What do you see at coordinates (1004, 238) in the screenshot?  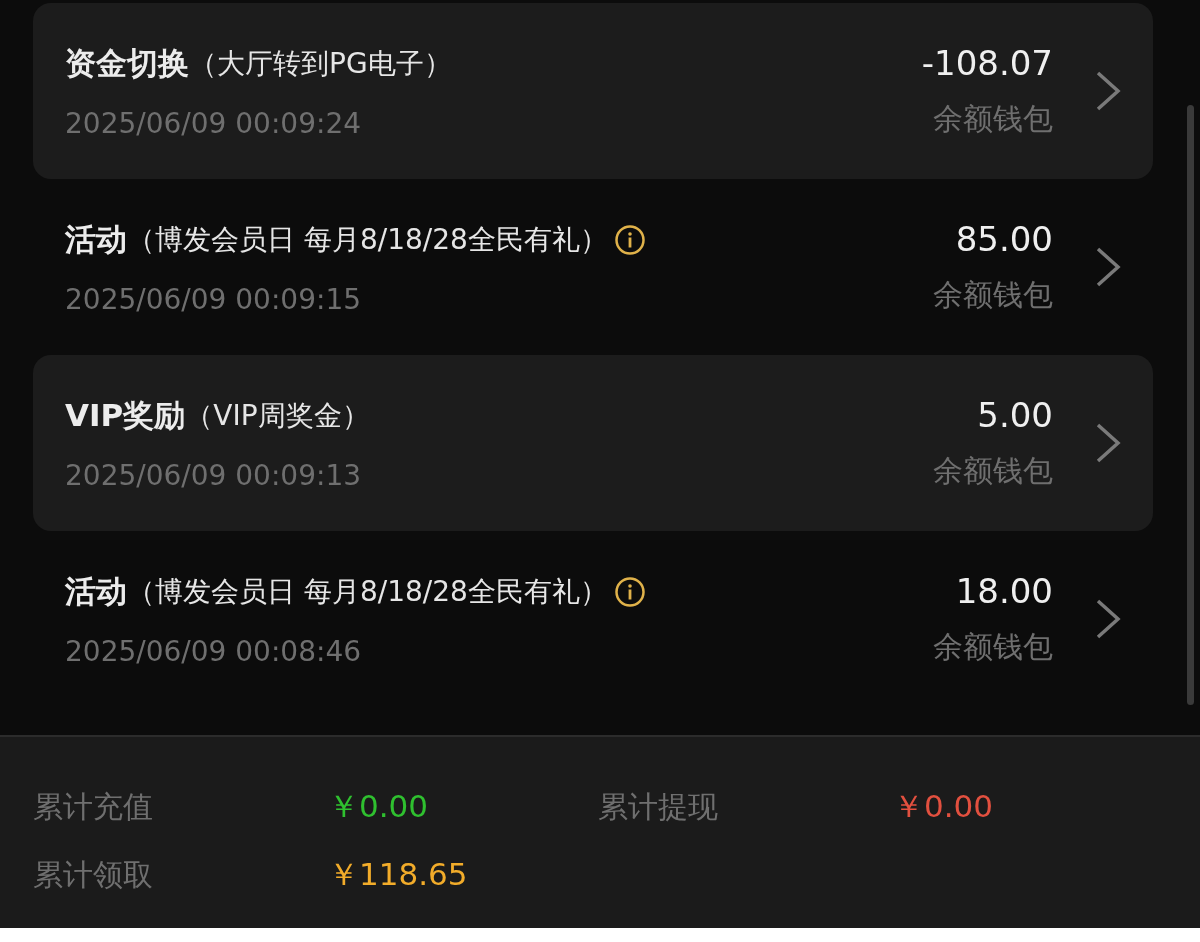 I see `record-amount: 85.00` at bounding box center [1004, 238].